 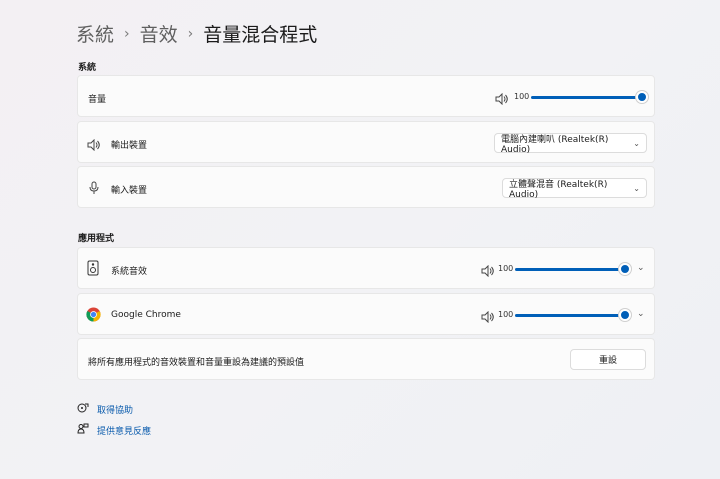 What do you see at coordinates (146, 315) in the screenshot?
I see `app-label: Google Chrome` at bounding box center [146, 315].